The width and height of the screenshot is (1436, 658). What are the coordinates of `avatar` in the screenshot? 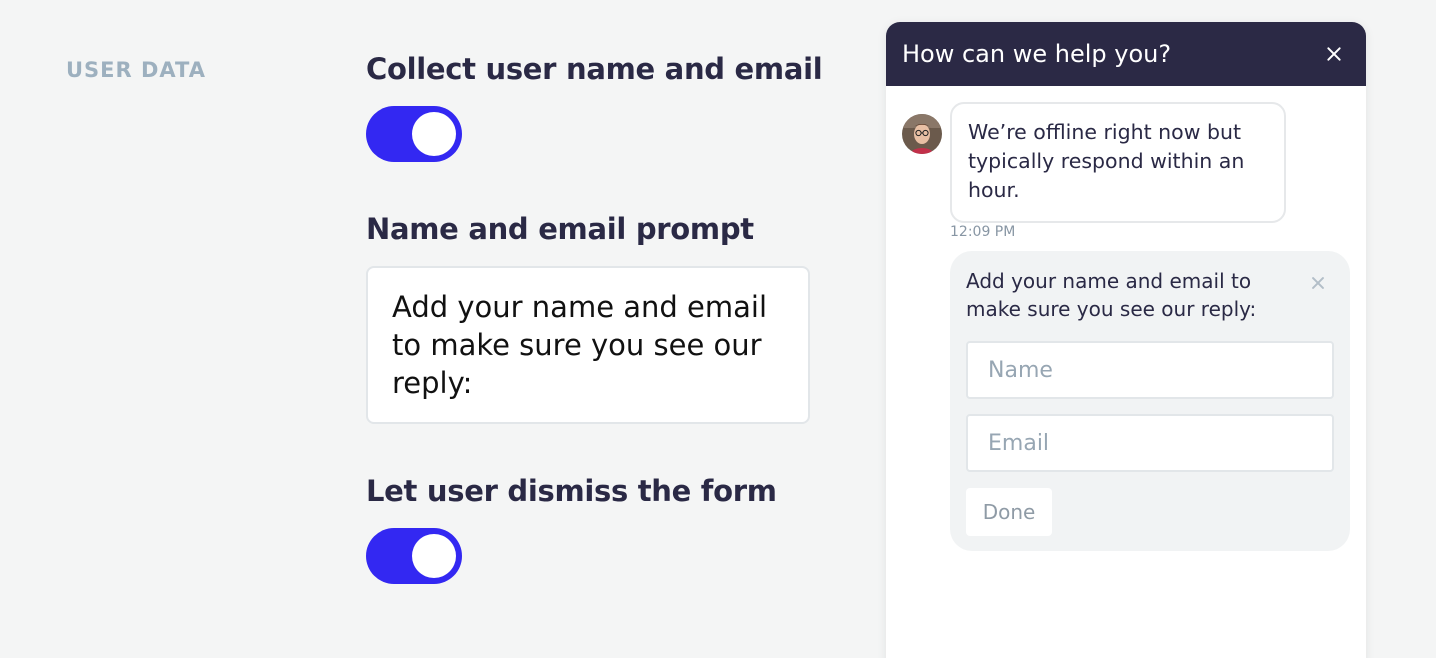 It's located at (922, 134).